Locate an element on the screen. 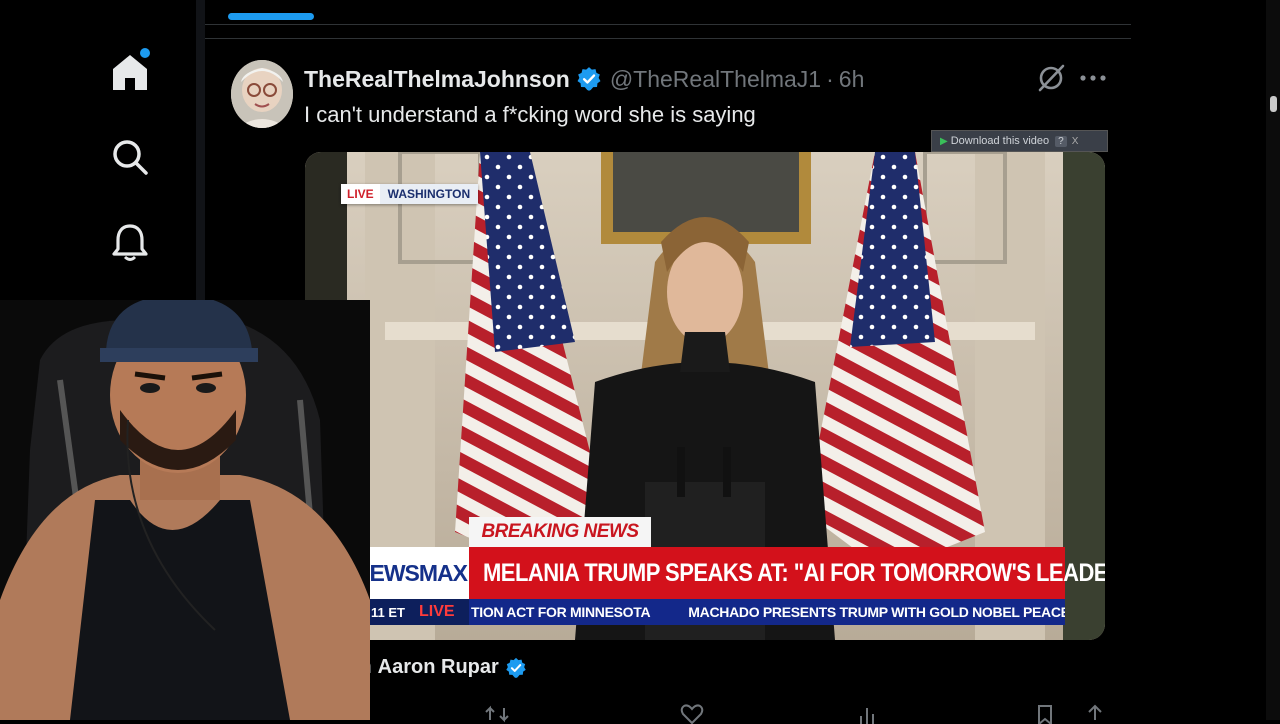  sidebar-item-notifications is located at coordinates (130, 242).